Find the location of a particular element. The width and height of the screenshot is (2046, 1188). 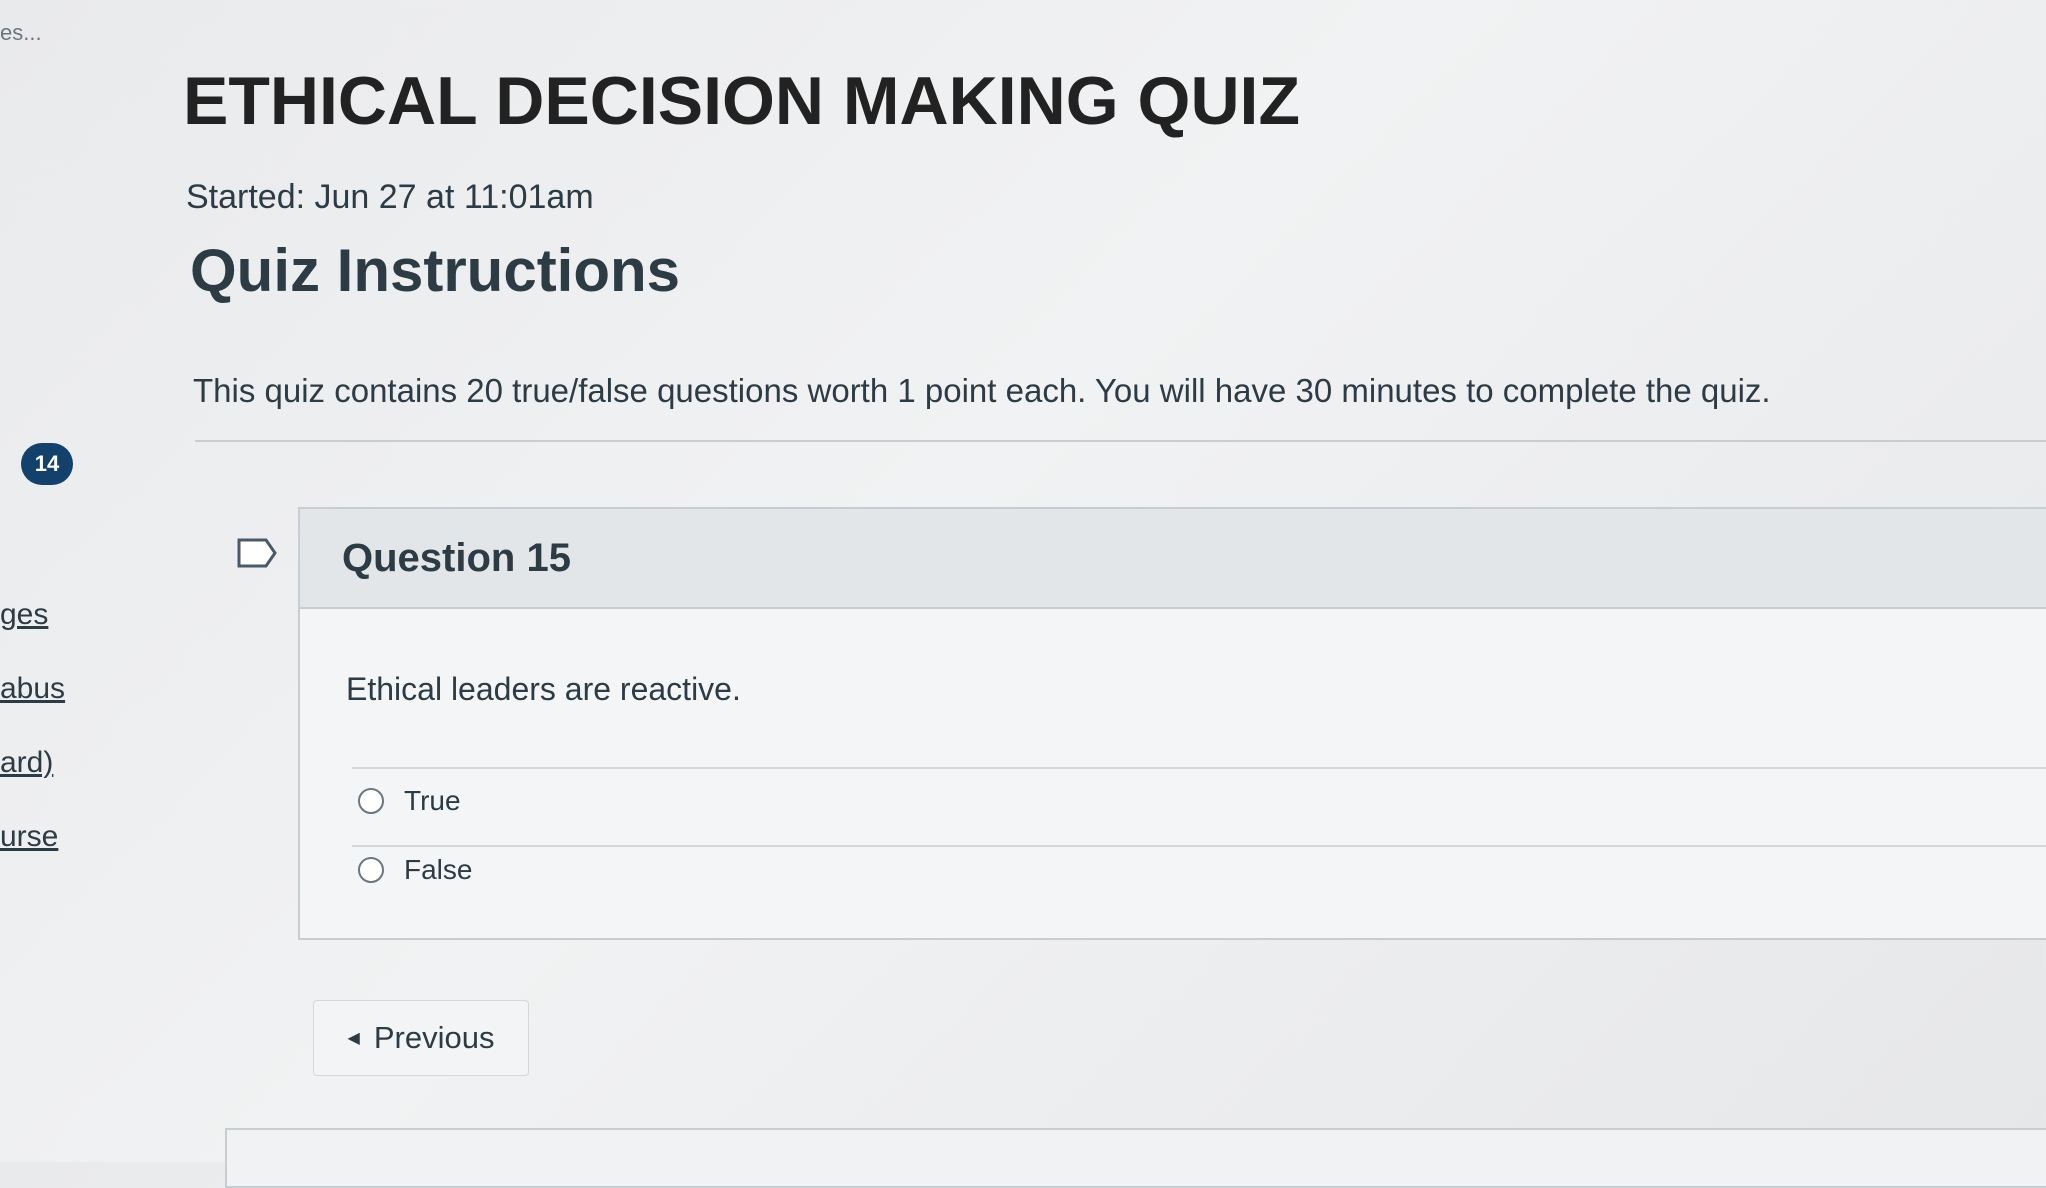

course-nav: es... 14 ges abus ard) urse is located at coordinates (40, 581).